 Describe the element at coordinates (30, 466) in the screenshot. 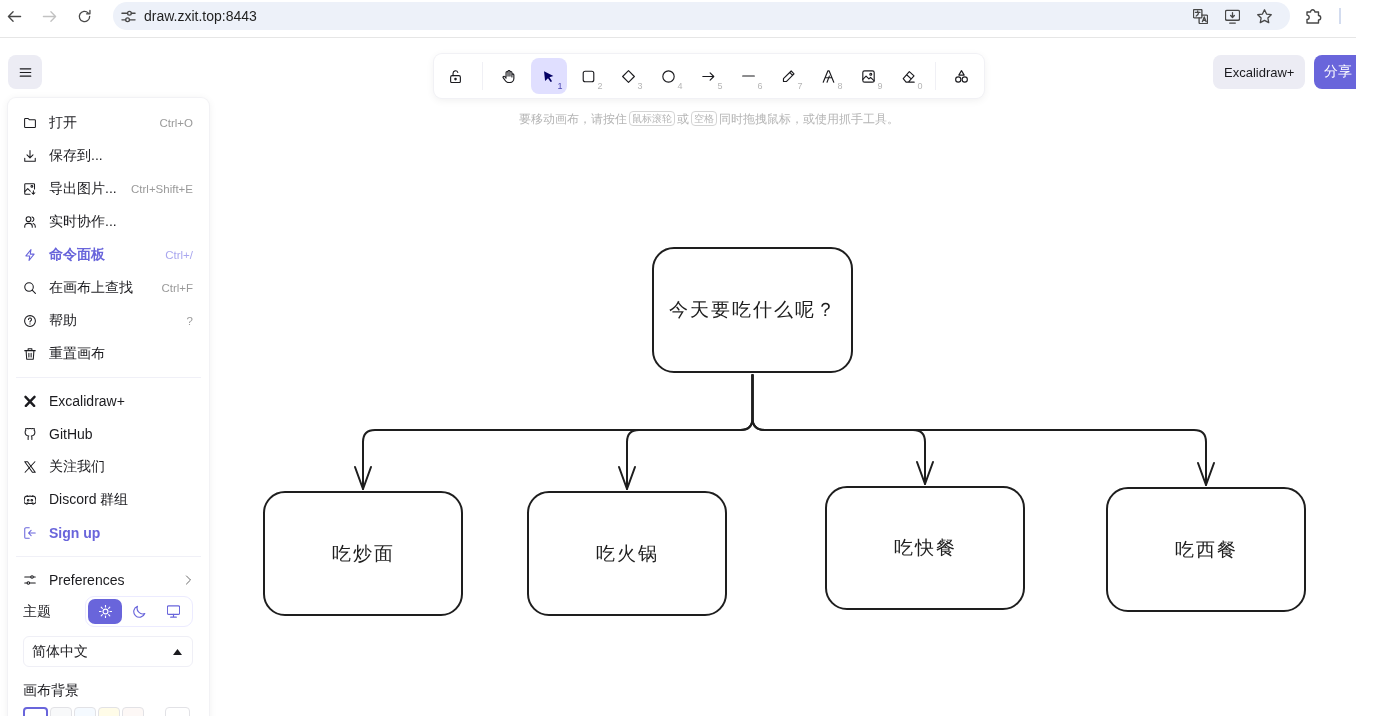

I see `x-logo-icon` at that location.